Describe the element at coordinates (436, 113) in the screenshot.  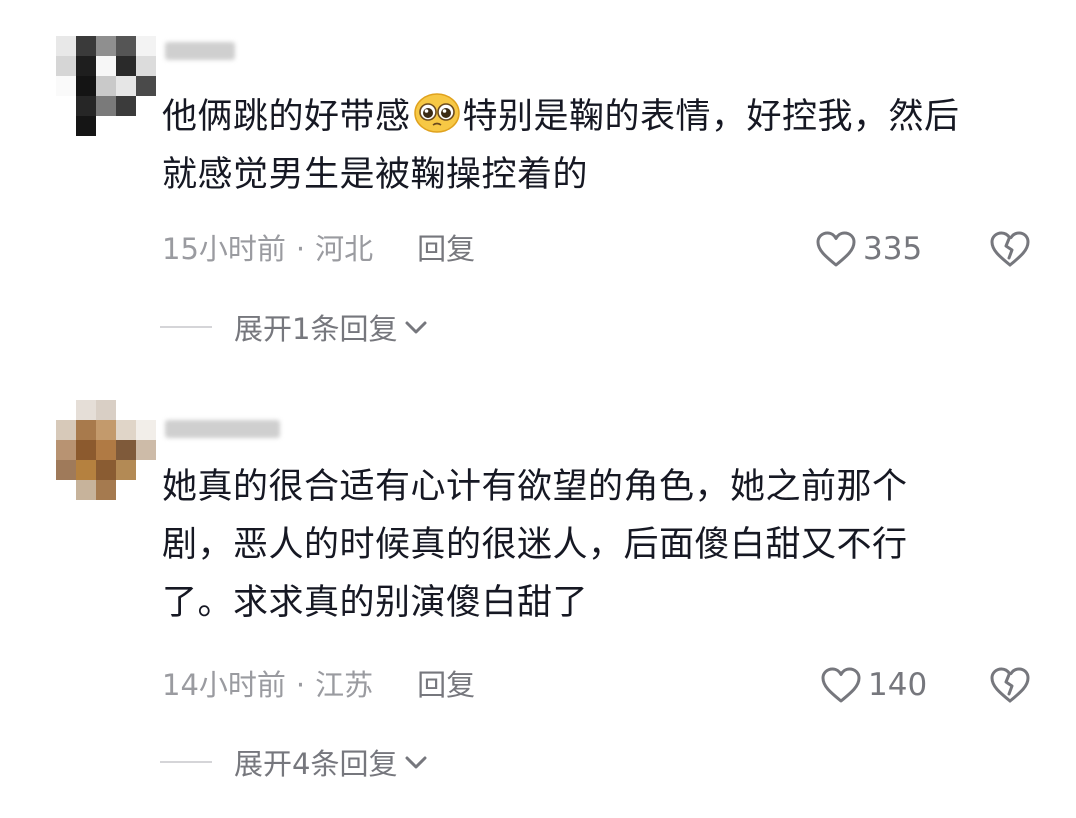
I see `pleading-face-emoji` at that location.